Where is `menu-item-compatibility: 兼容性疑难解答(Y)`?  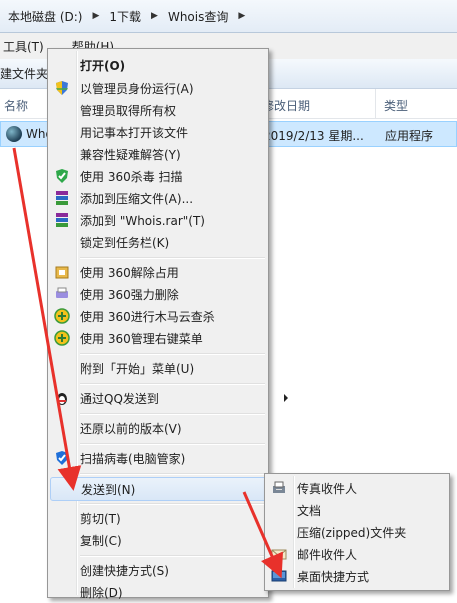 menu-item-compatibility: 兼容性疑难解答(Y) is located at coordinates (173, 154).